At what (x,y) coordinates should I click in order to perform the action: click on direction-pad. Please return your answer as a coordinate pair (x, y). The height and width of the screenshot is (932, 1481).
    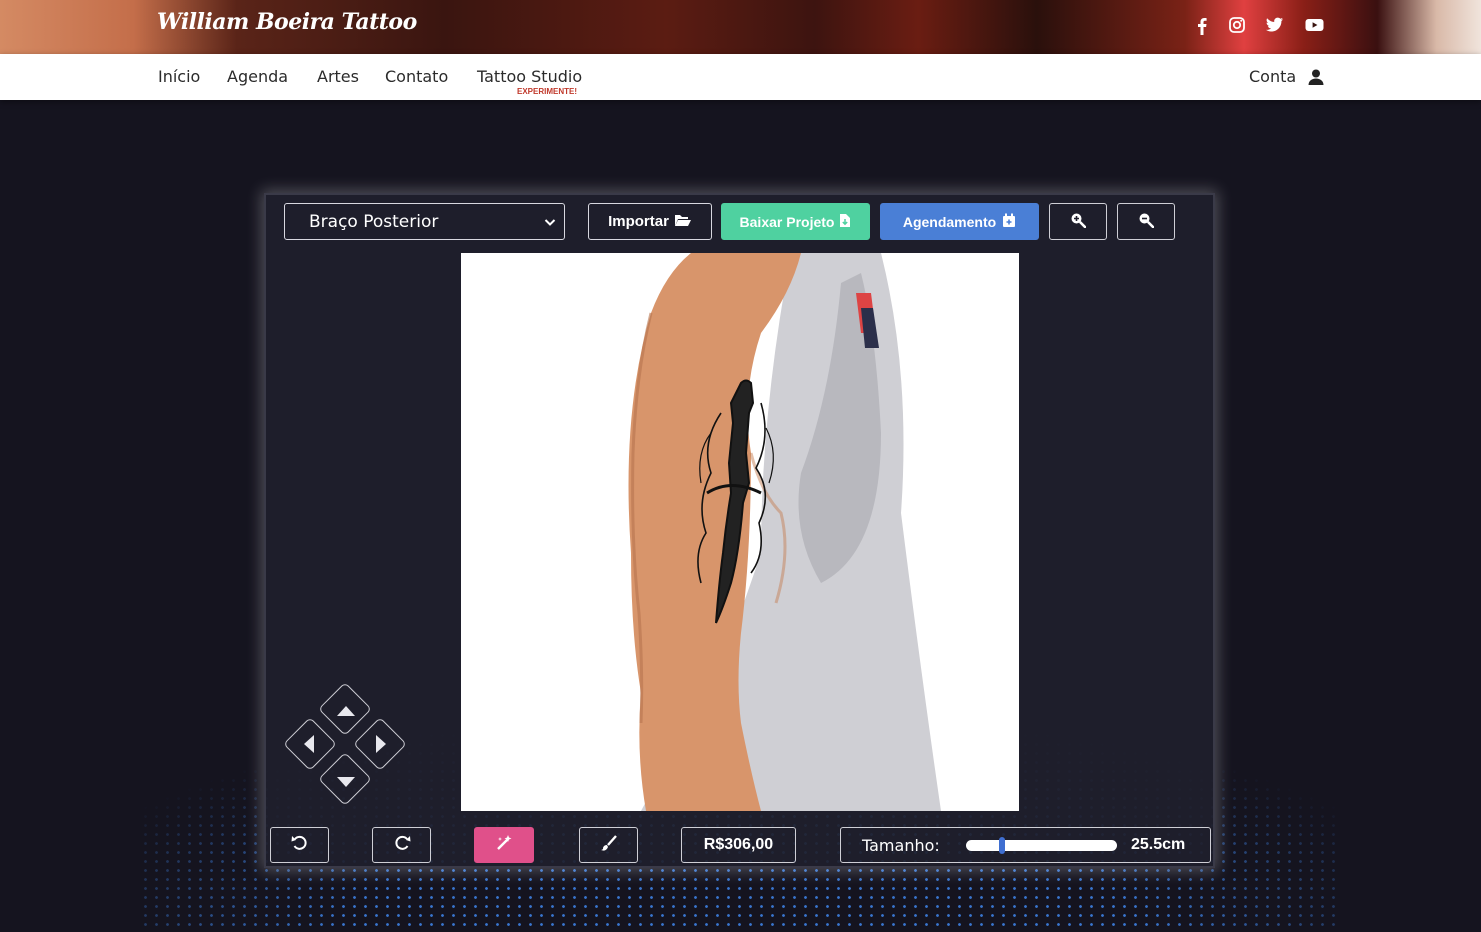
    Looking at the image, I should click on (345, 744).